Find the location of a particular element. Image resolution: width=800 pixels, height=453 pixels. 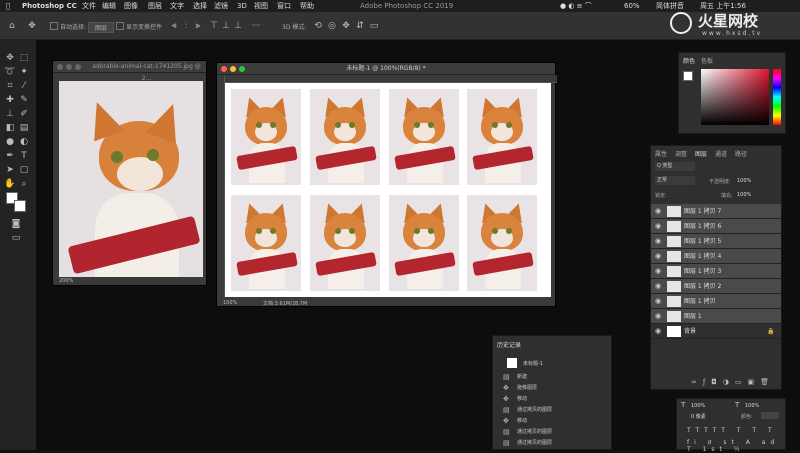

menu-edit: 编辑 is located at coordinates (109, 6).